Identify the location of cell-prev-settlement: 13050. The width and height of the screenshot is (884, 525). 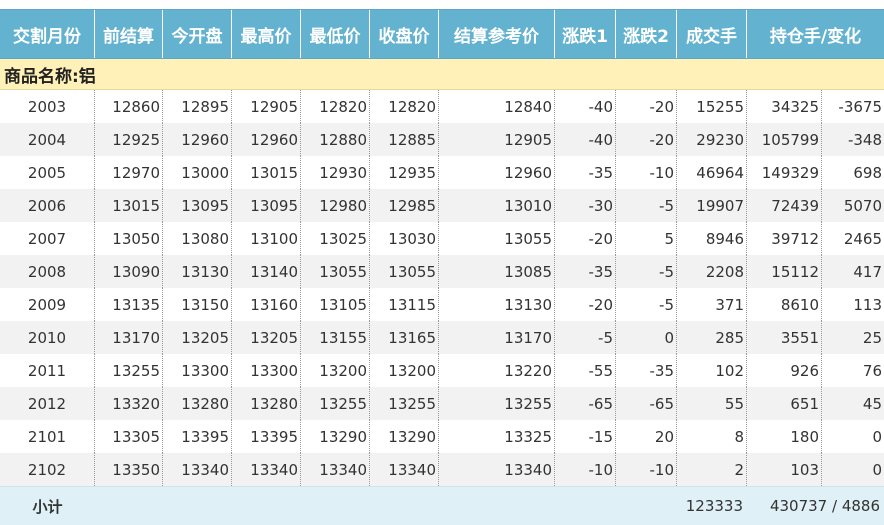
(129, 238).